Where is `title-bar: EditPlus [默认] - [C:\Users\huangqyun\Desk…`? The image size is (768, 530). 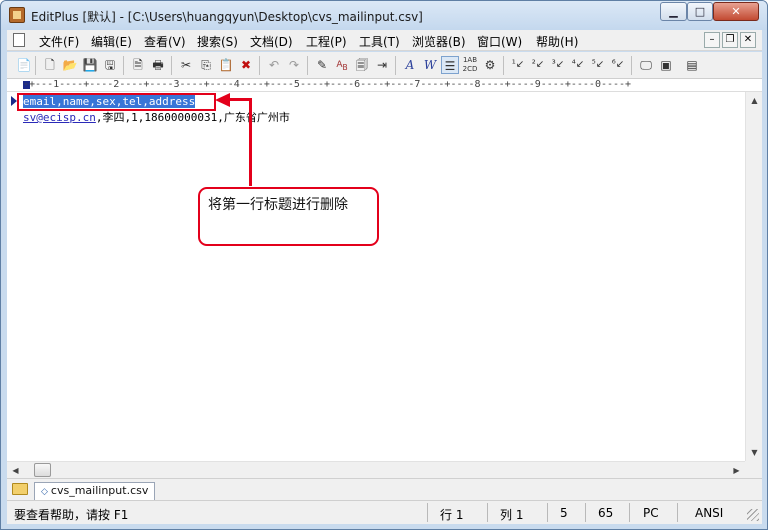
title-bar: EditPlus [默认] - [C:\Users\huangqyun\Desk… is located at coordinates (384, 15).